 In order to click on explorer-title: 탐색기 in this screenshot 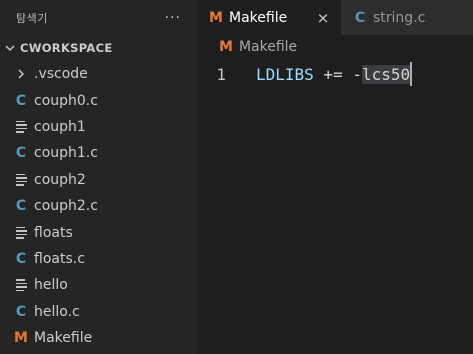, I will do `click(32, 18)`.